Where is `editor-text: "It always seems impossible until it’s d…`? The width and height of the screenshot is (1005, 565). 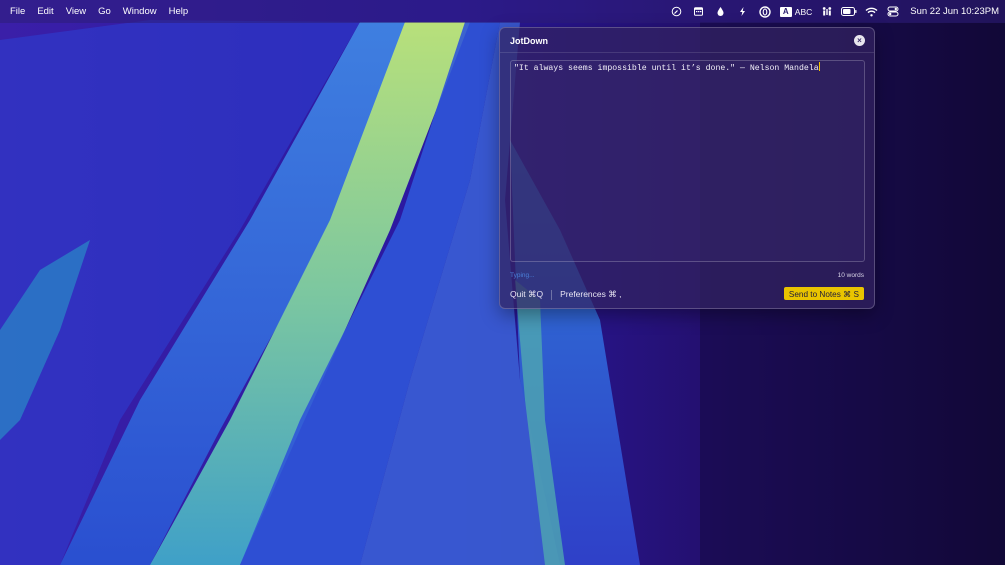
editor-text: "It always seems impossible until it’s d… is located at coordinates (666, 68).